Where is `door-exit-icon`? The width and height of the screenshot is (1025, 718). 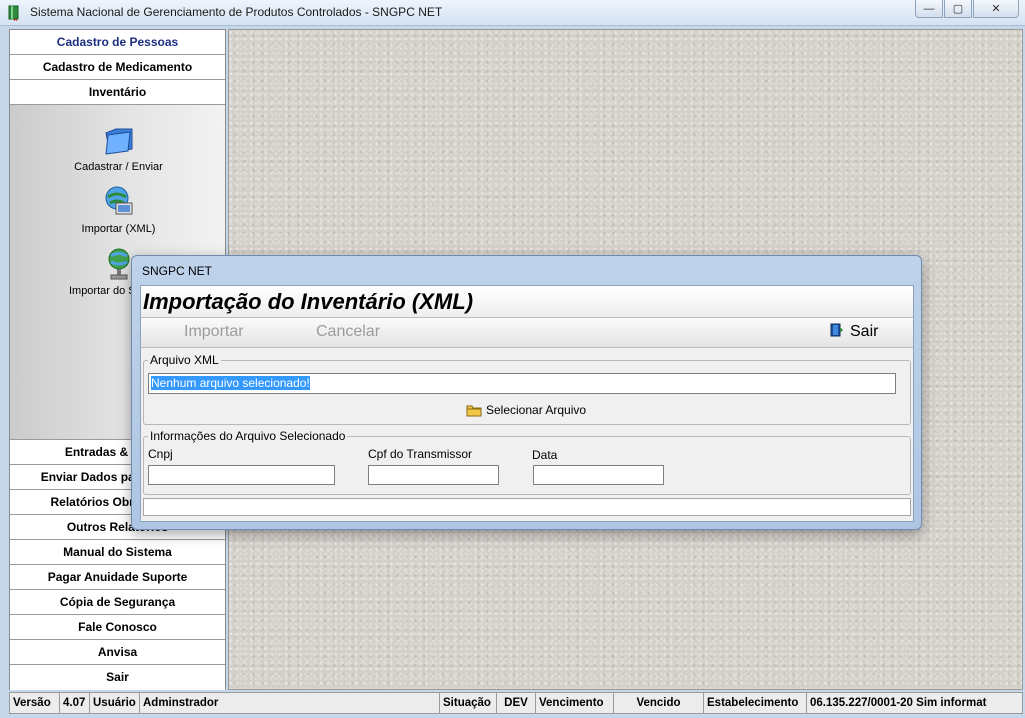 door-exit-icon is located at coordinates (836, 330).